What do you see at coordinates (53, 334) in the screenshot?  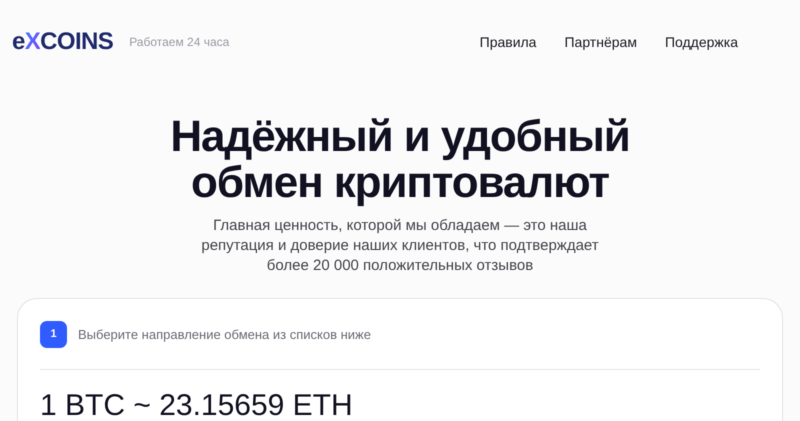 I see `step-number: 1` at bounding box center [53, 334].